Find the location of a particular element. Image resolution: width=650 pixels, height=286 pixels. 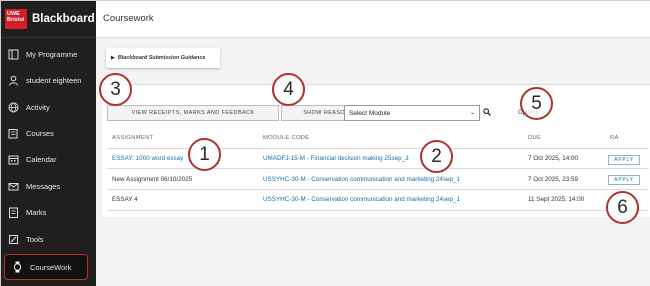

triangle-right-icon: ▶ is located at coordinates (113, 58).